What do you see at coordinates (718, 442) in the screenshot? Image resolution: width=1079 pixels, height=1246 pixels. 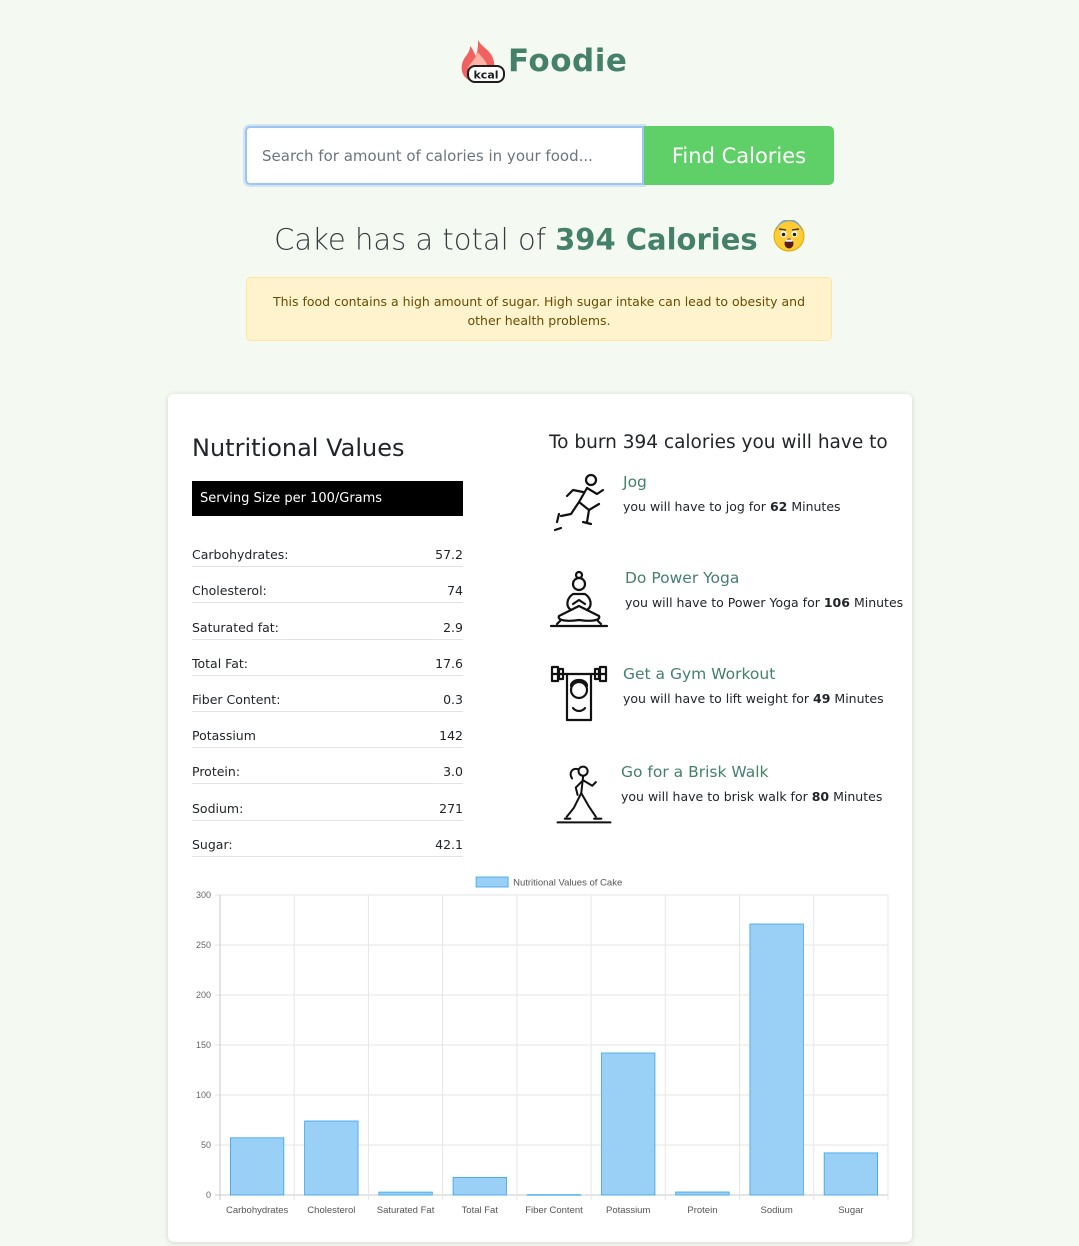 I see `burn-title: To burn 394 calories you will have to` at bounding box center [718, 442].